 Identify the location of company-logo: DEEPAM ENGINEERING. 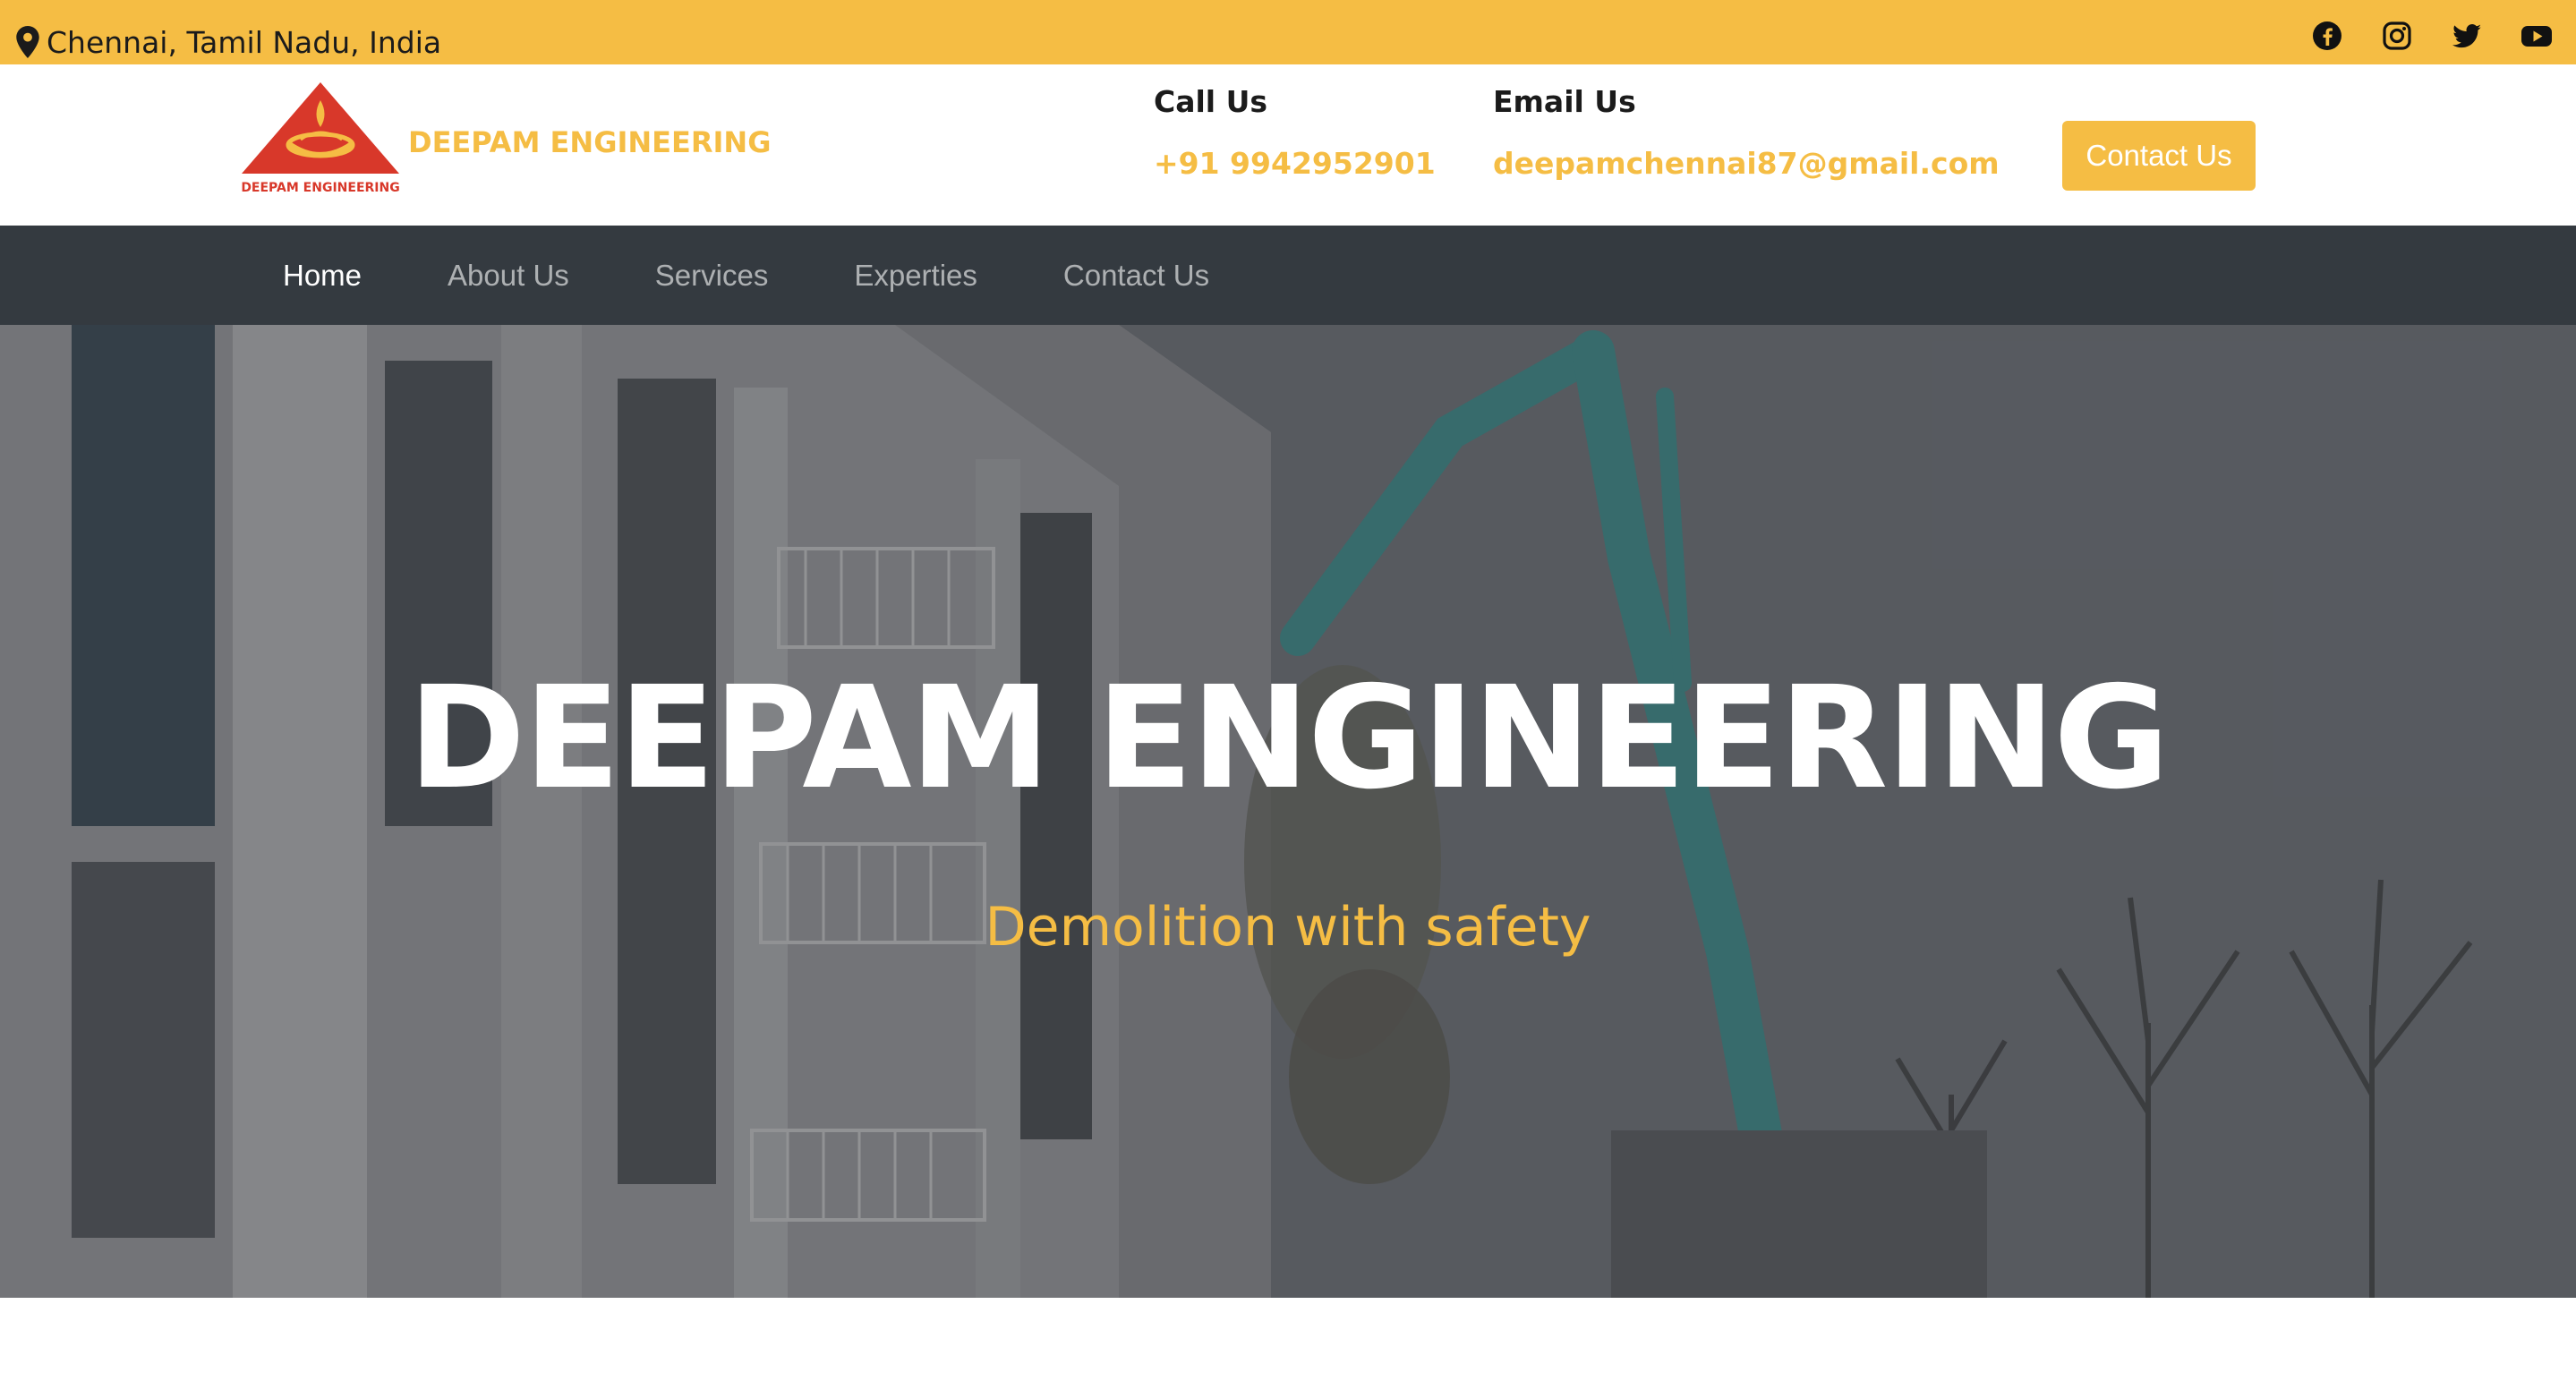
(320, 140).